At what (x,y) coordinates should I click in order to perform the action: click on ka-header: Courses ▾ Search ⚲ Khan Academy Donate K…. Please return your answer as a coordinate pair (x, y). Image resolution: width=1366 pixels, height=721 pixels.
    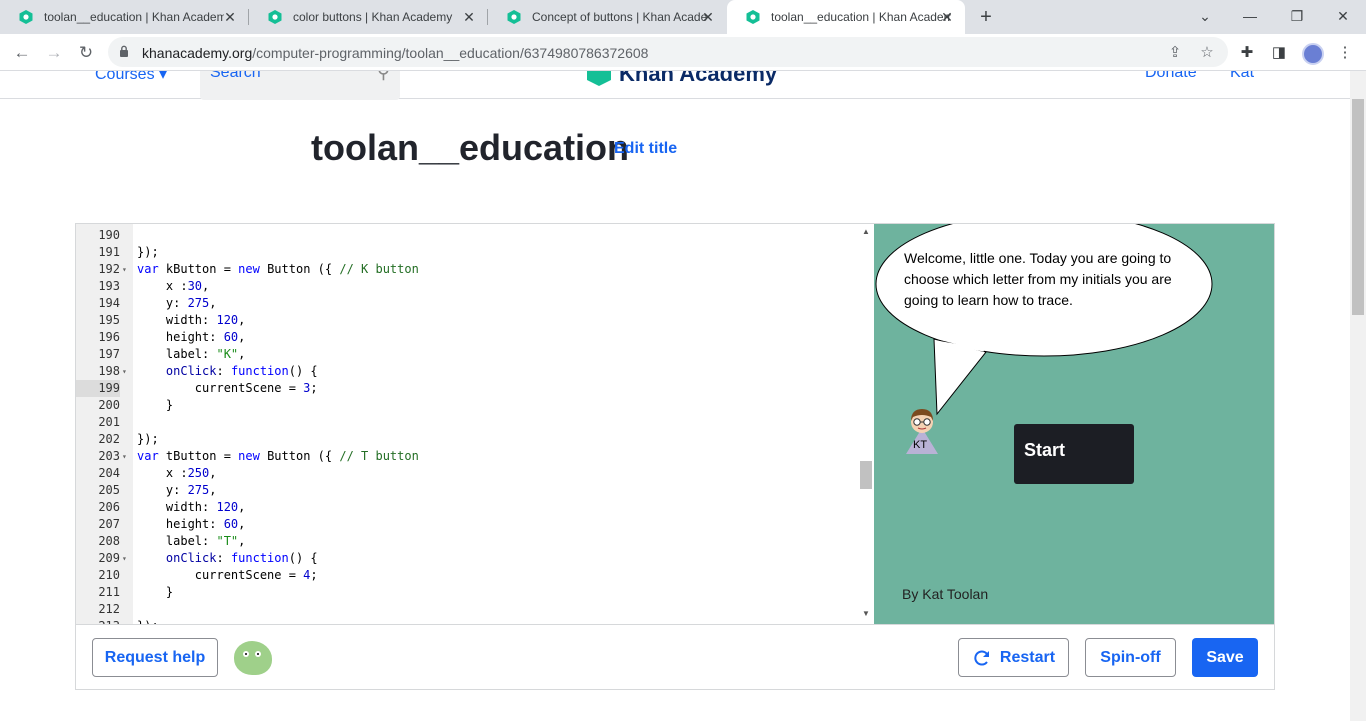
    Looking at the image, I should click on (675, 85).